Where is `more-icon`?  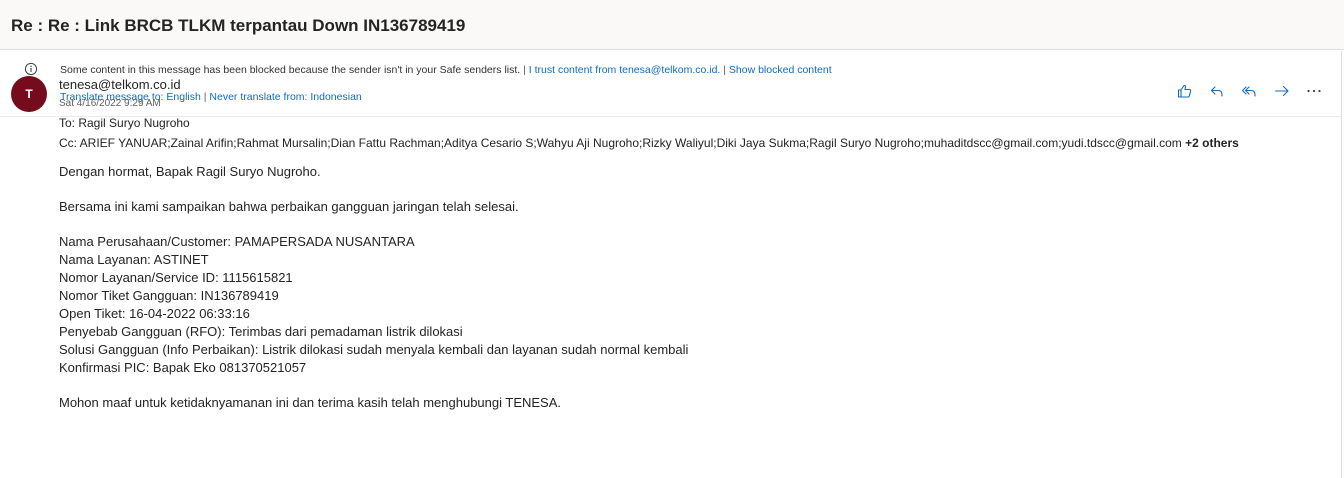
more-icon is located at coordinates (1314, 91).